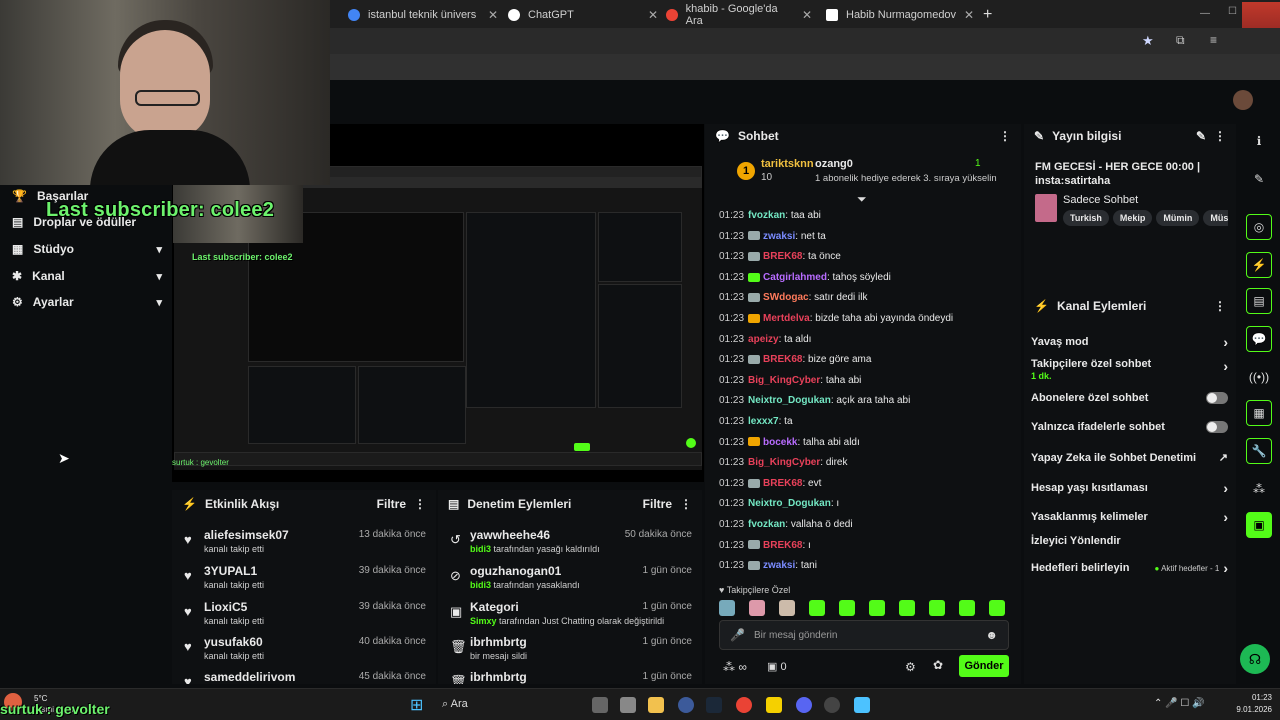 This screenshot has width=1280, height=720. What do you see at coordinates (1255, 659) in the screenshot?
I see `support-icon: ☊` at bounding box center [1255, 659].